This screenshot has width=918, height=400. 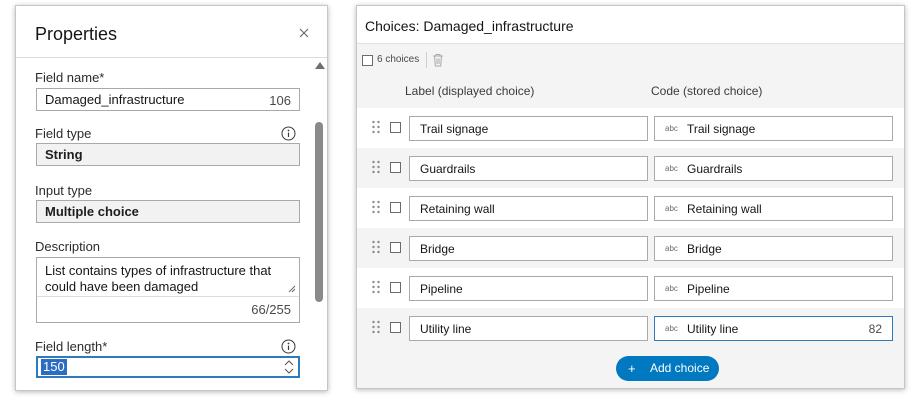 I want to click on input-type-label: Input type, so click(x=64, y=190).